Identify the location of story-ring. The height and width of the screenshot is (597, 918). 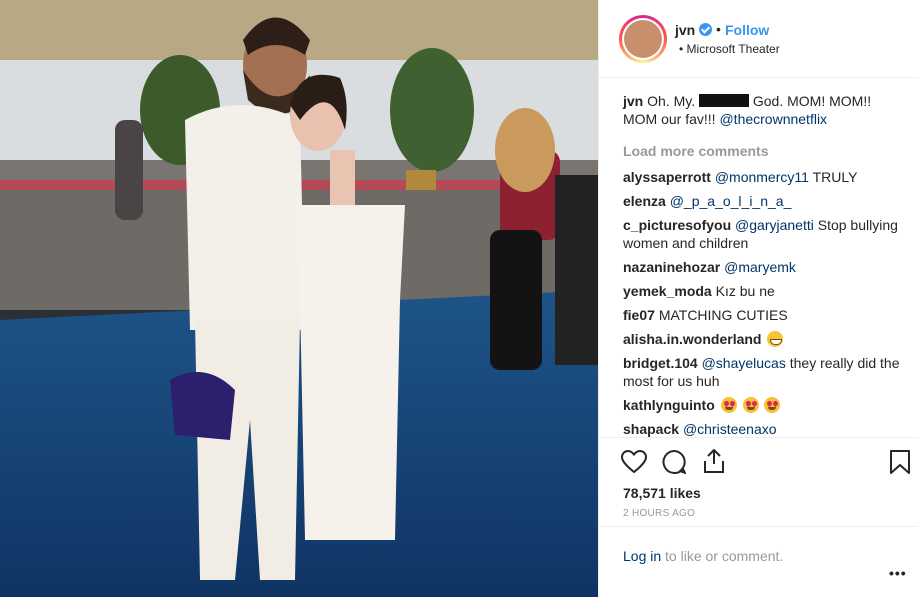
(643, 39).